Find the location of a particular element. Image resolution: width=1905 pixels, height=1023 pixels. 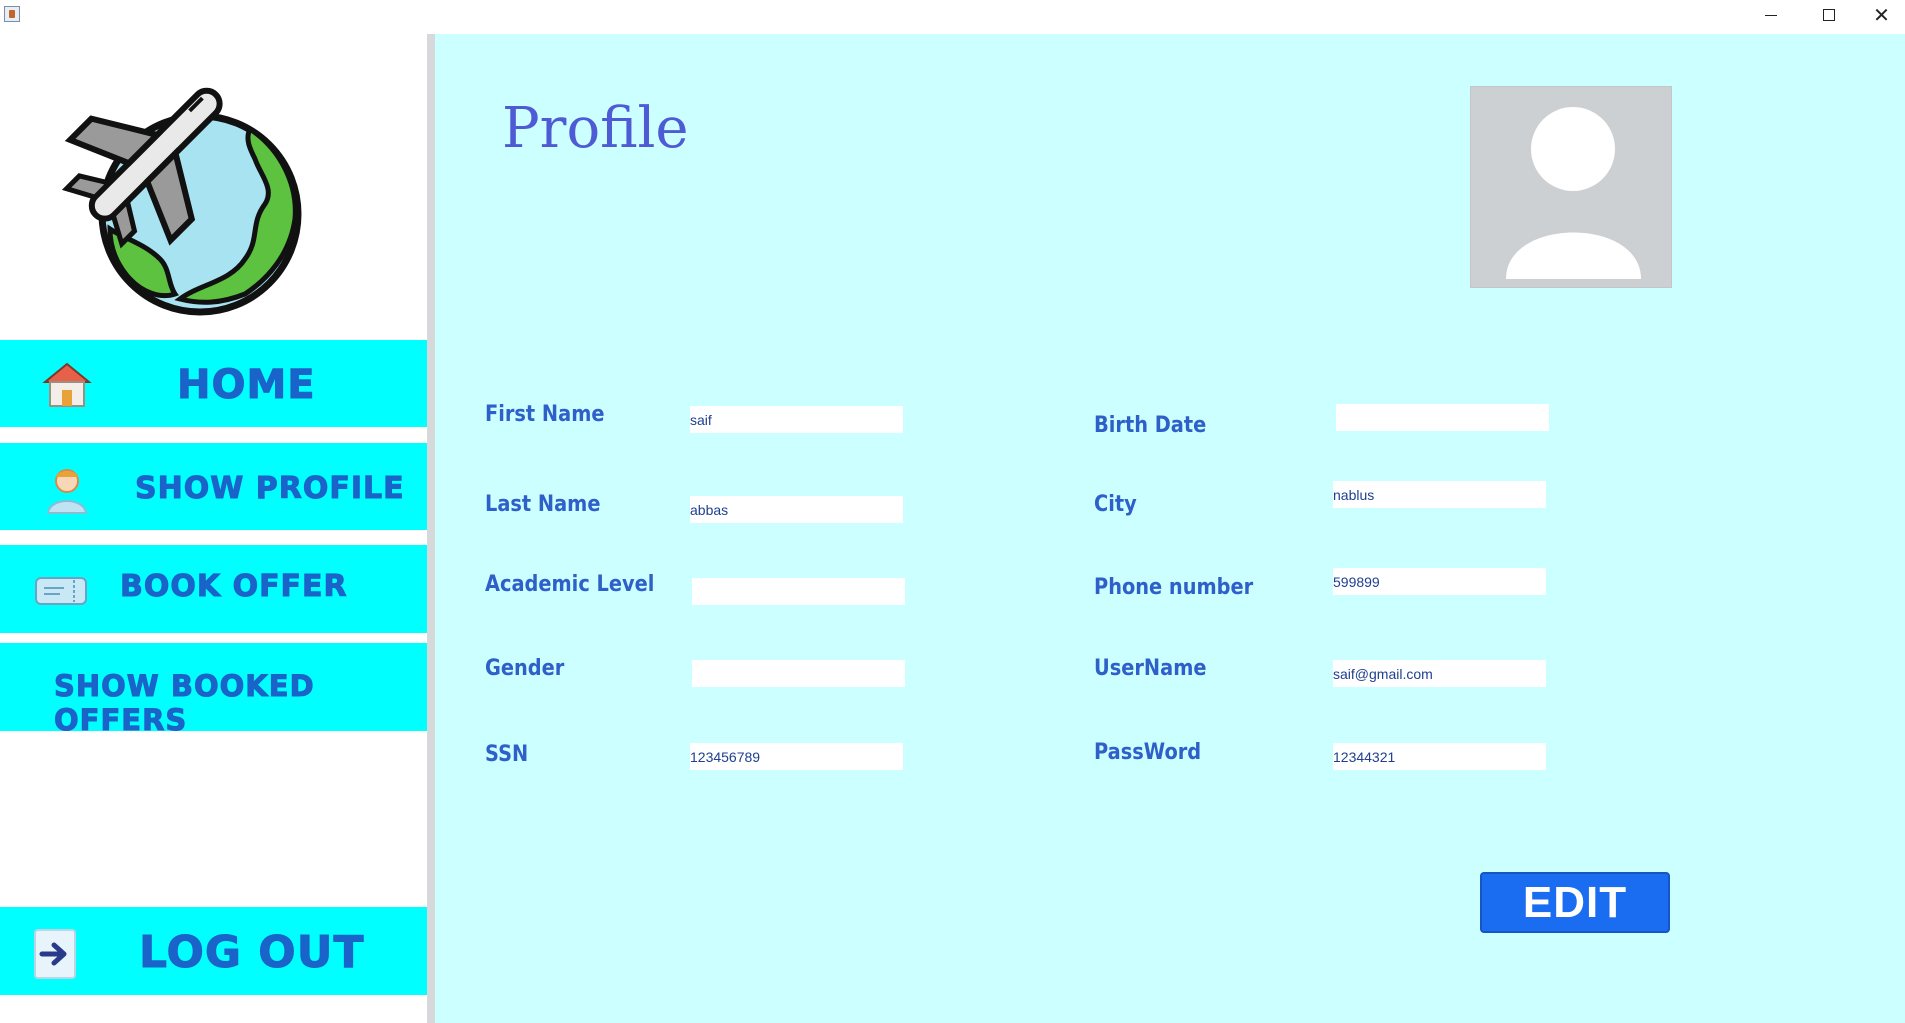

birth-date-label: Birth Date is located at coordinates (1150, 425).